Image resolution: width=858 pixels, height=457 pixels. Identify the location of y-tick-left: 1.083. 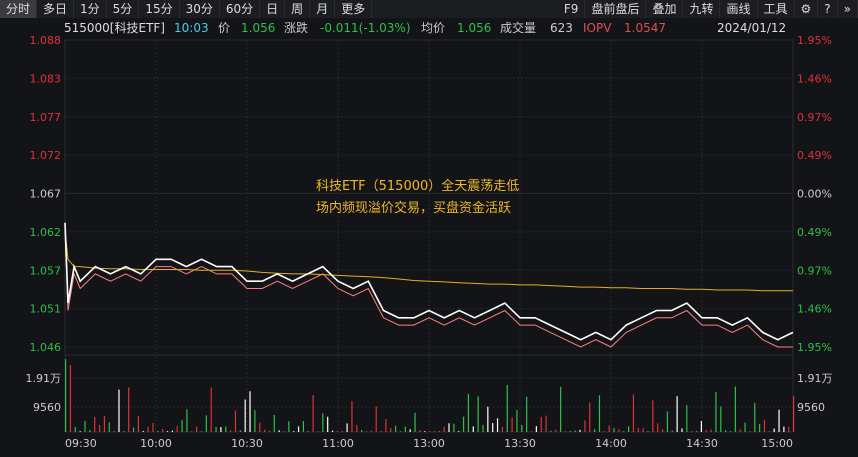
(46, 78).